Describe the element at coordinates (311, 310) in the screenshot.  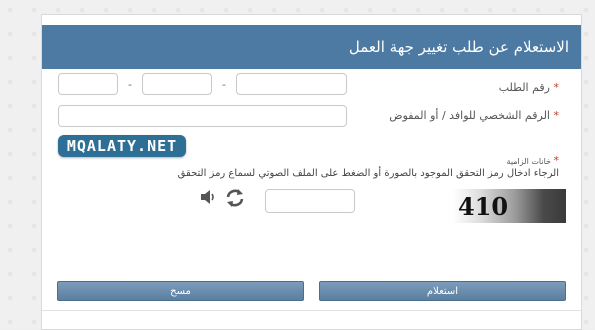
I see `divider` at that location.